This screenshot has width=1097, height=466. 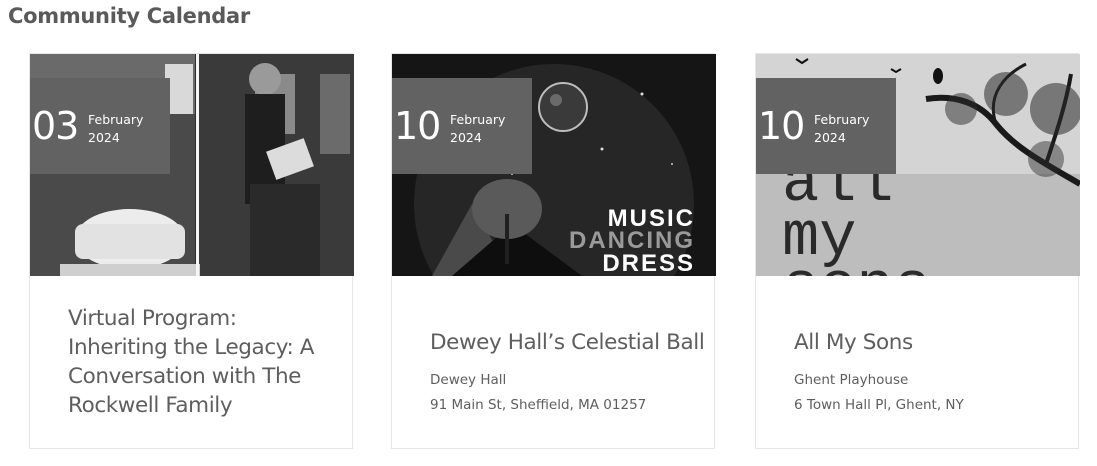 I want to click on event-address: 91 Main St, Sheffield, MA 01257, so click(x=538, y=405).